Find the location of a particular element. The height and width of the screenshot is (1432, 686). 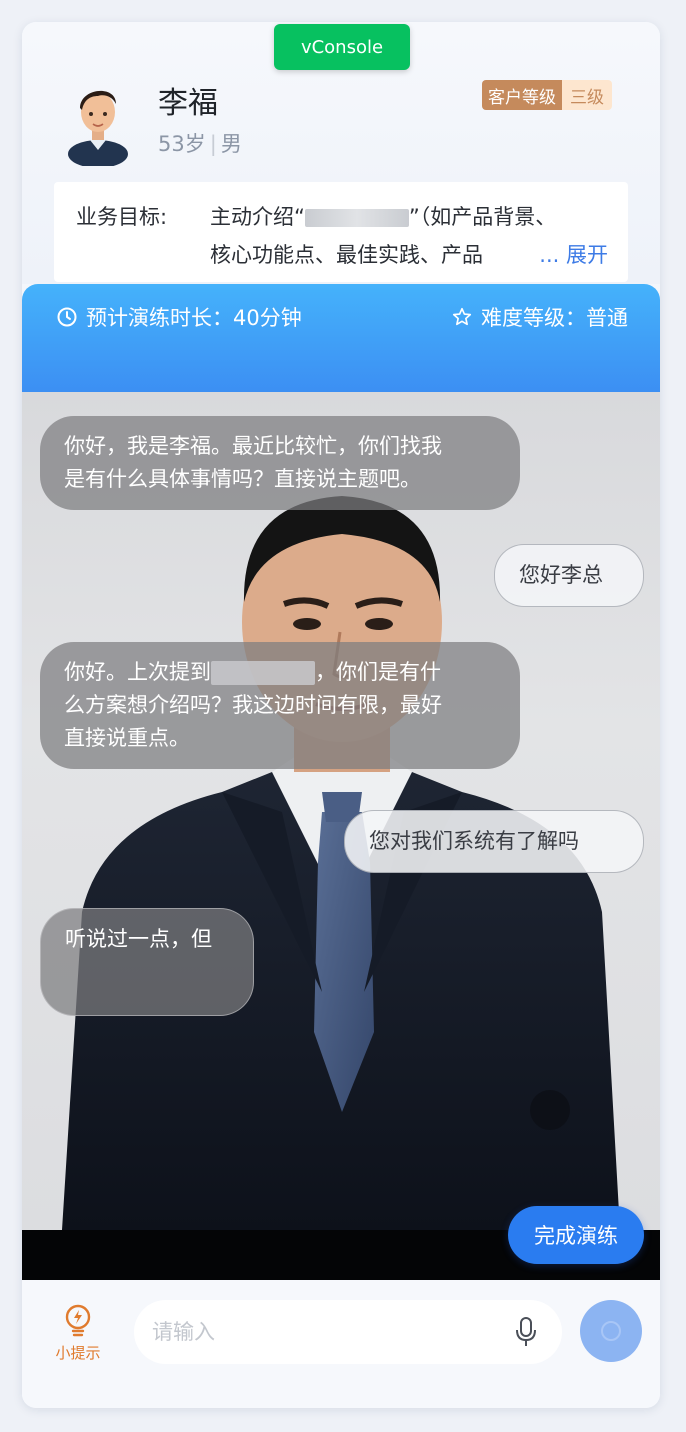

message-input is located at coordinates (322, 1332).